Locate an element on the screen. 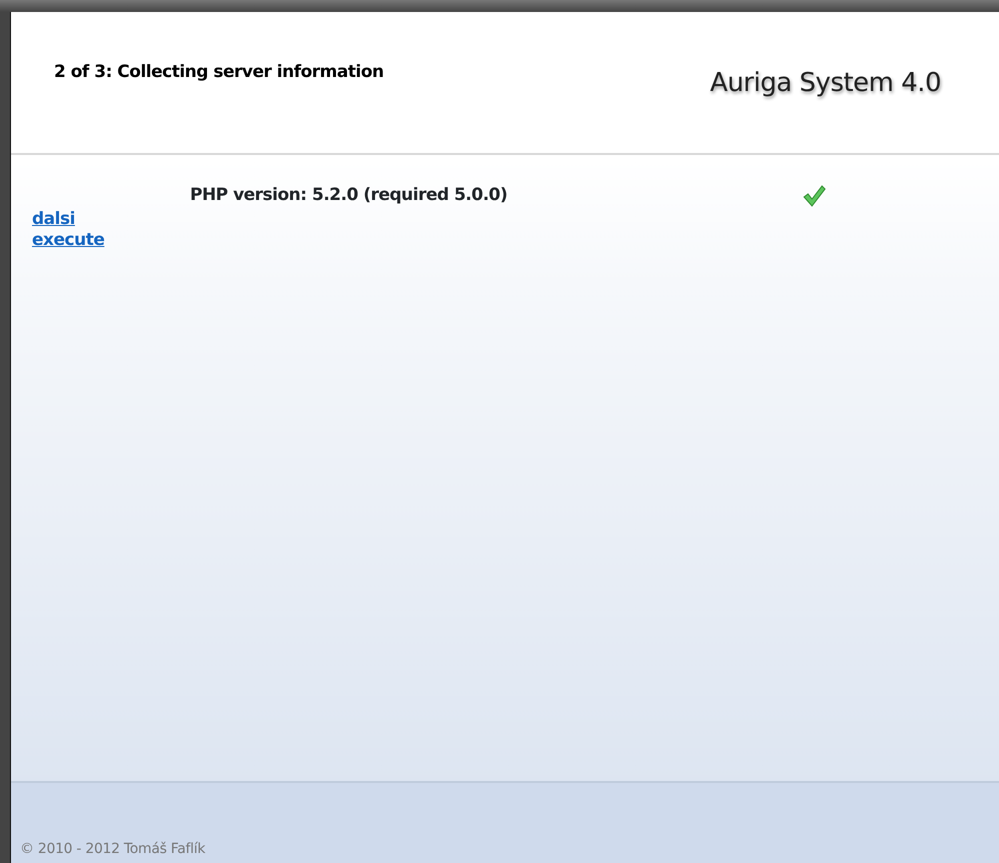 Image resolution: width=999 pixels, height=863 pixels. step-title: 2 of 3: Collecting server information is located at coordinates (219, 72).